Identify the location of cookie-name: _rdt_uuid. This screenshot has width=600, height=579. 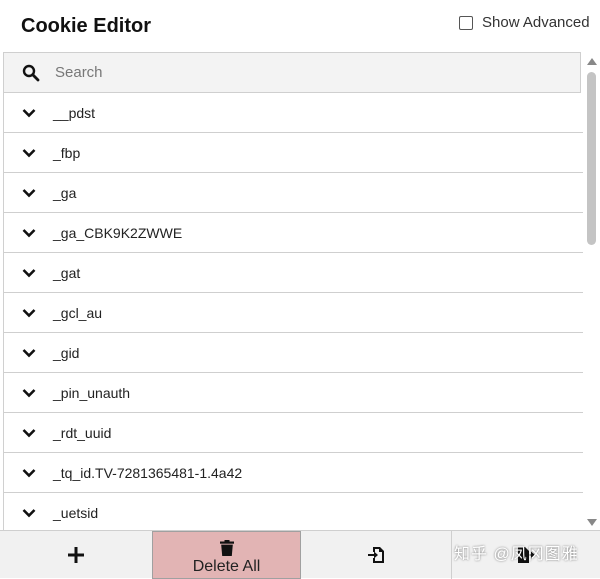
(82, 433).